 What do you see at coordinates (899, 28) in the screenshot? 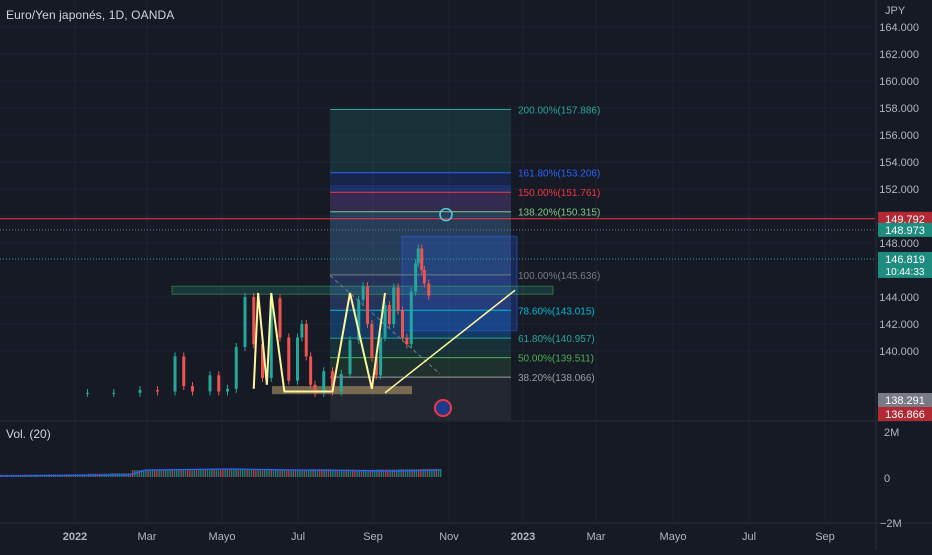
I see `price-tick-label: 164.000` at bounding box center [899, 28].